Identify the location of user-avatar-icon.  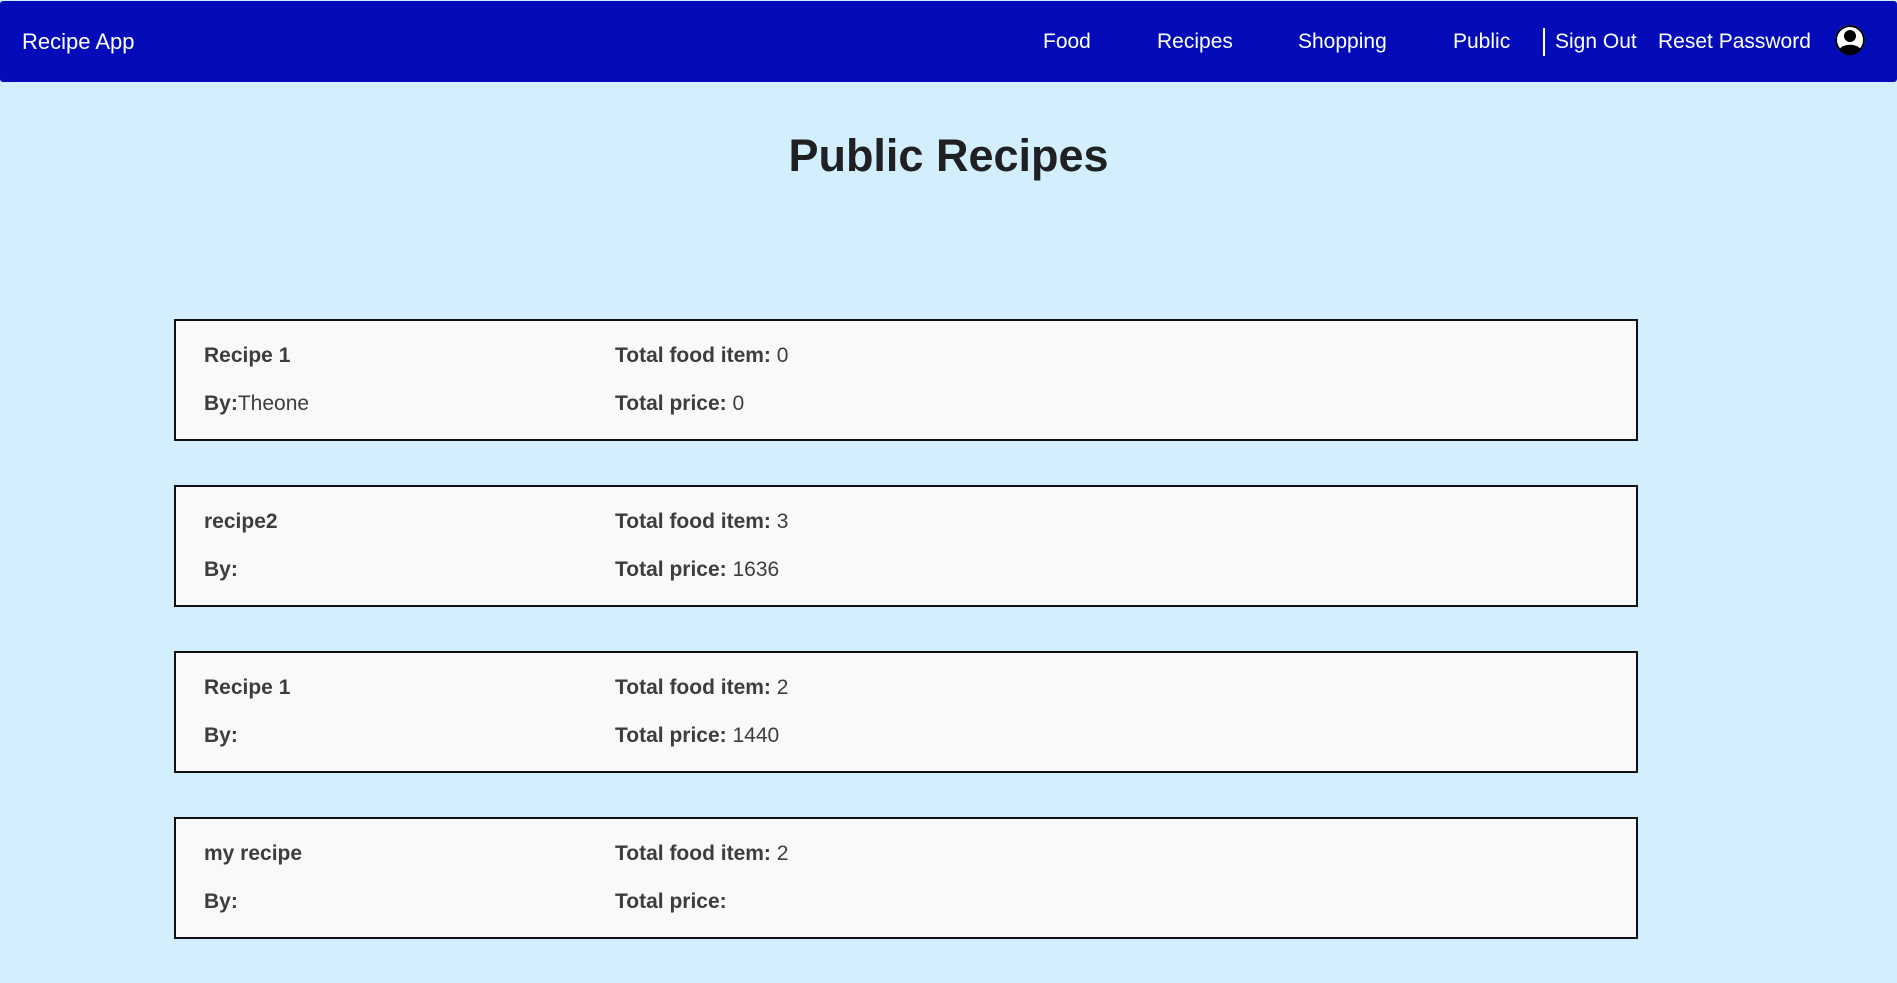
(1850, 40).